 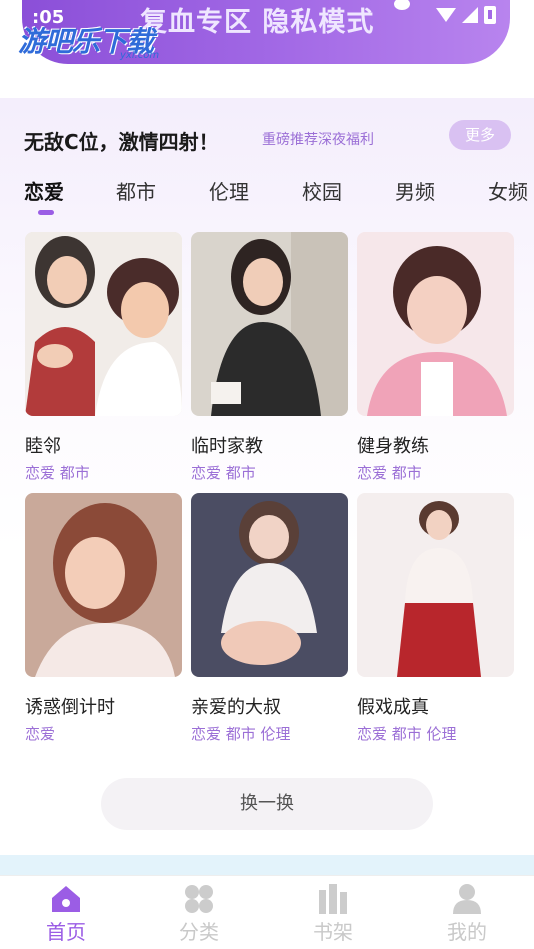 I want to click on category-tabs: 恋爱 都市 伦理 校园 男频 女频, so click(x=267, y=196).